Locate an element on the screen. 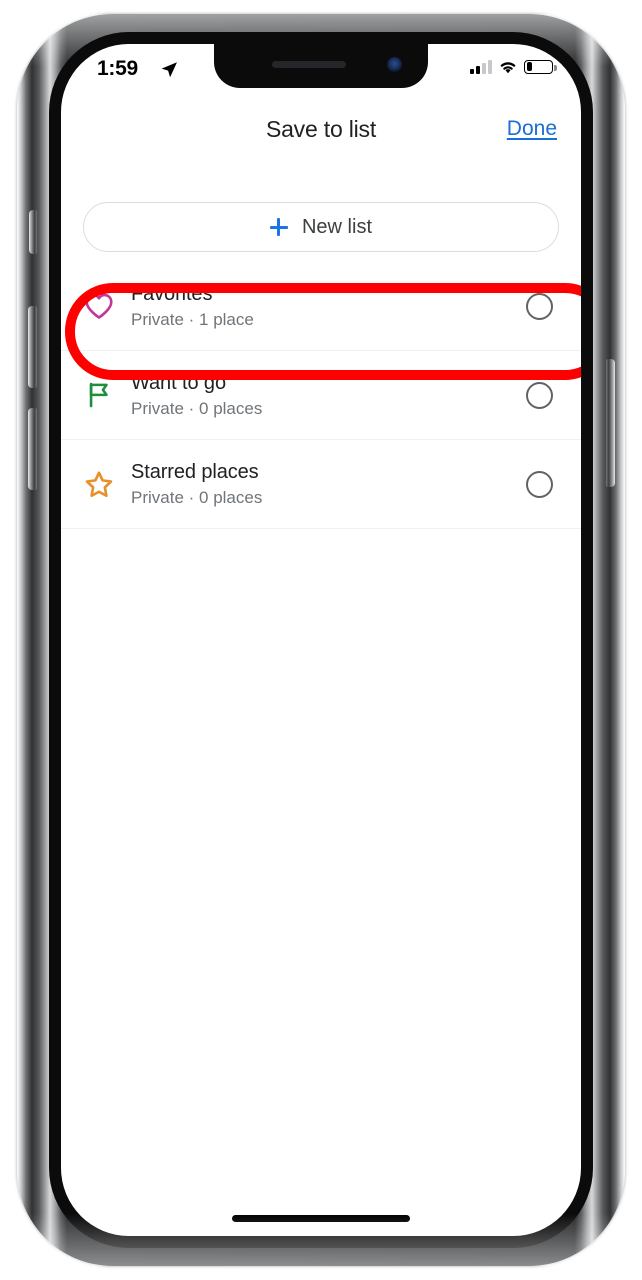 This screenshot has width=642, height=1280. status-bar-indicators is located at coordinates (513, 66).